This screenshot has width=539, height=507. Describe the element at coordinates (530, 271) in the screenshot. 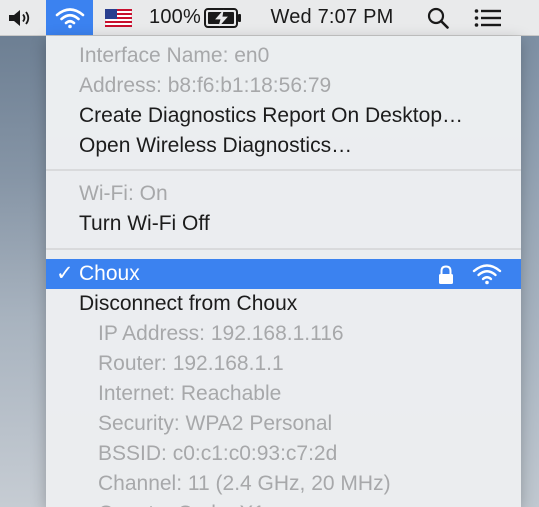

I see `desktop-background-right` at that location.